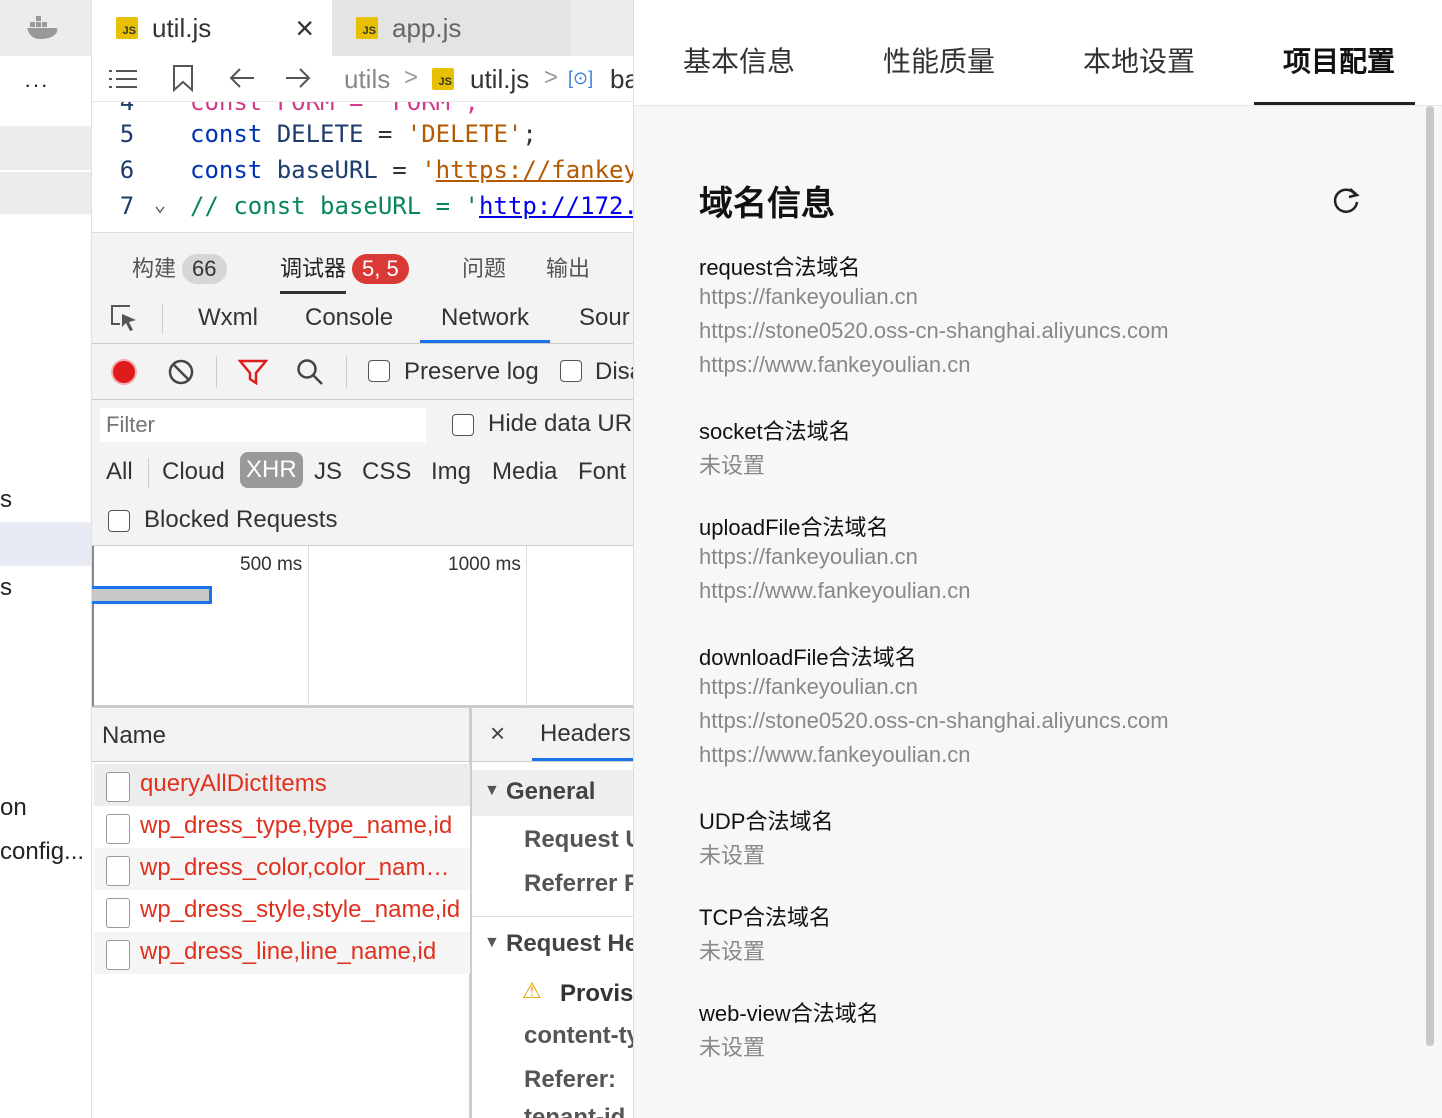  What do you see at coordinates (578, 1035) in the screenshot?
I see `content-type-key: content-ty` at bounding box center [578, 1035].